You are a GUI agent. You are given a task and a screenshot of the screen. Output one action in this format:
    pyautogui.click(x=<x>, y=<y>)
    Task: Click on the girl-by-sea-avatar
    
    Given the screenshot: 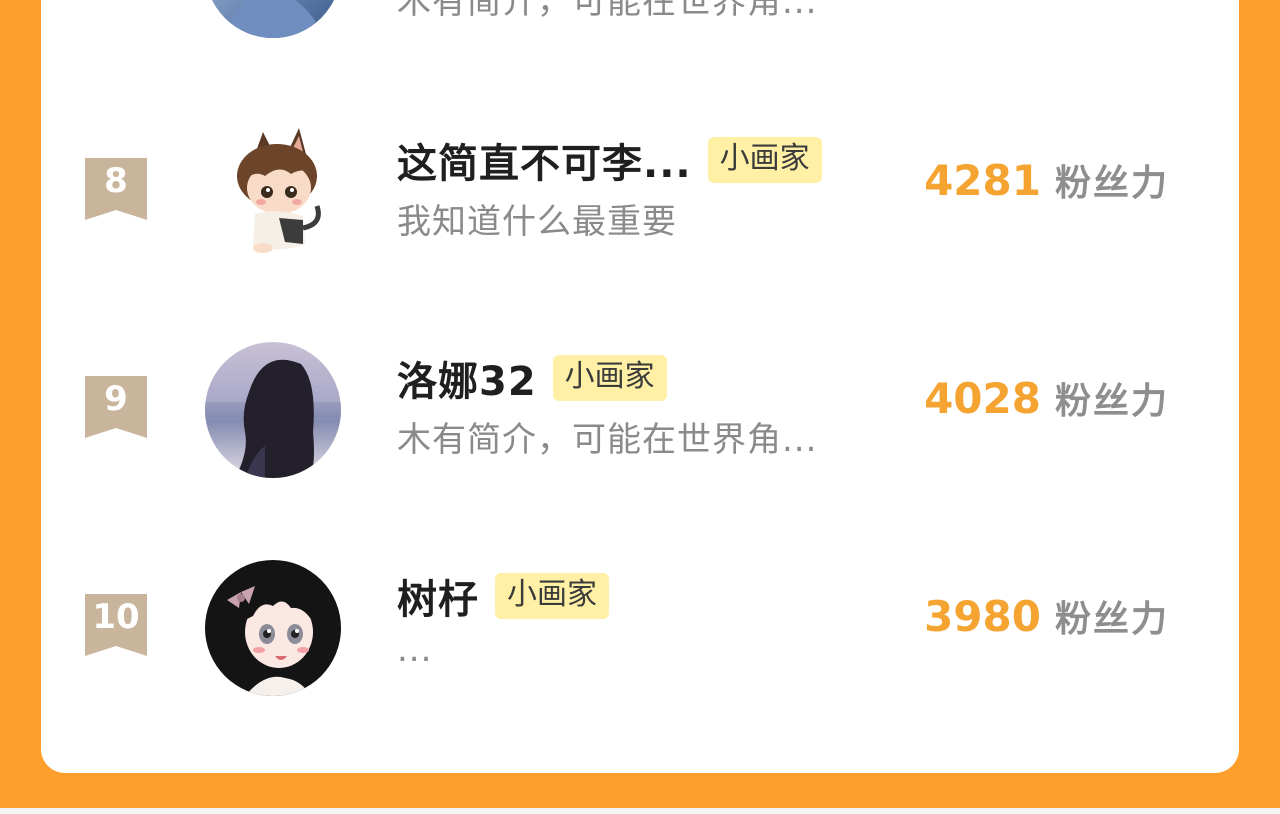 What is the action you would take?
    pyautogui.click(x=273, y=410)
    